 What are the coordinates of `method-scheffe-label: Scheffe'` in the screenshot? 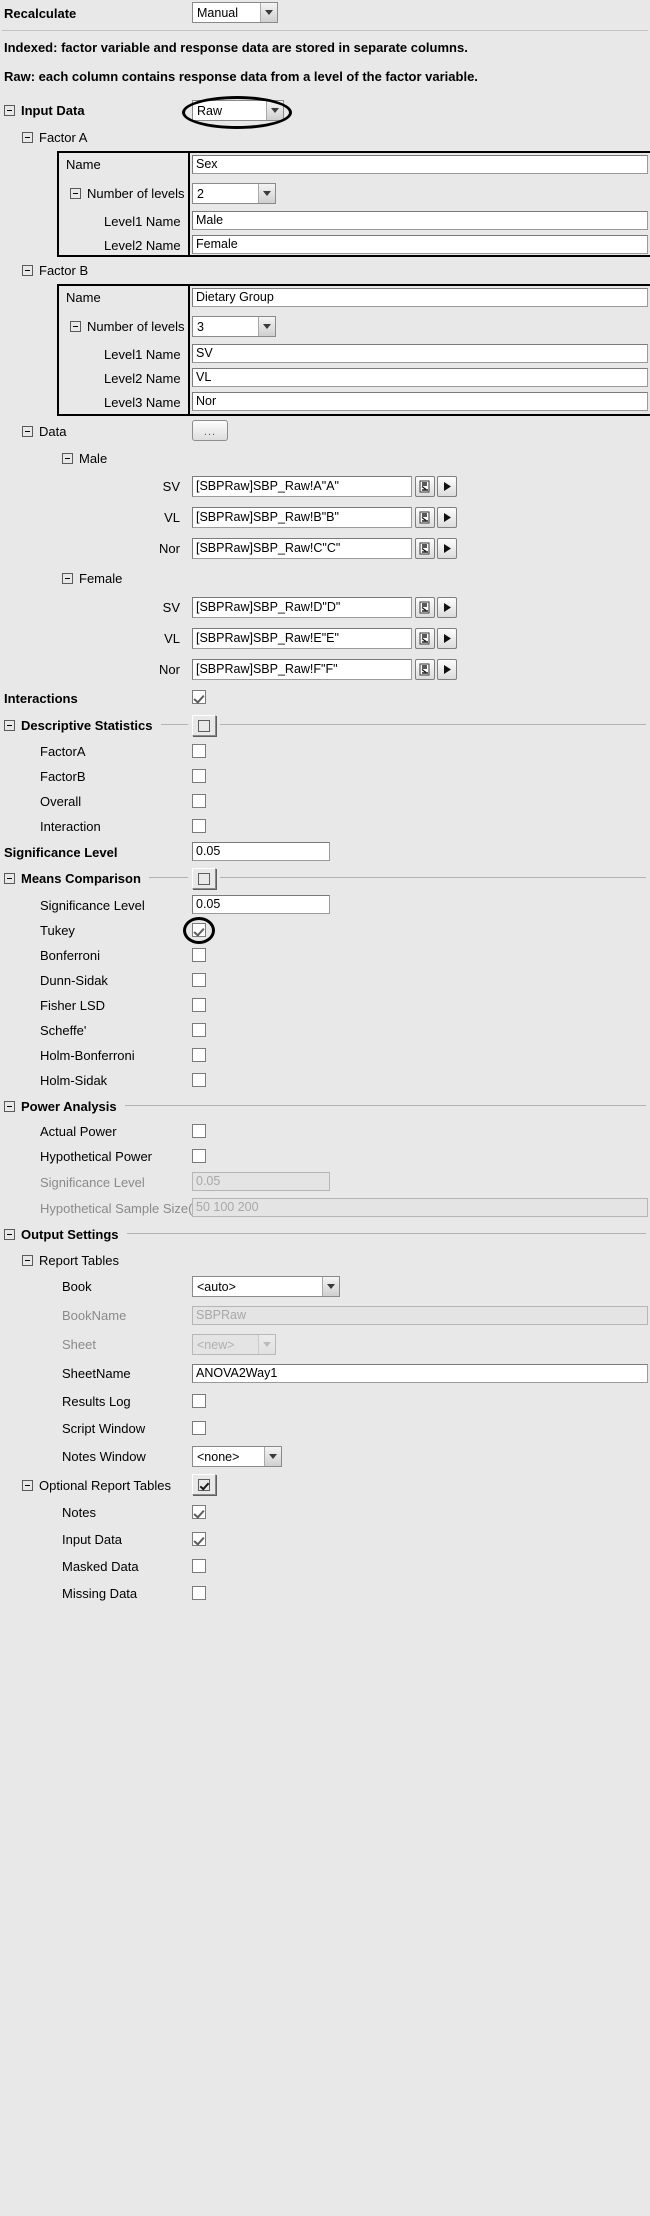 It's located at (63, 1030).